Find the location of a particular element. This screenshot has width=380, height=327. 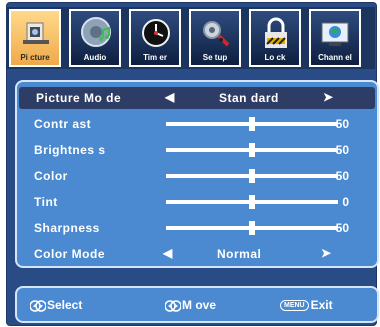

color-label: Color is located at coordinates (51, 176).